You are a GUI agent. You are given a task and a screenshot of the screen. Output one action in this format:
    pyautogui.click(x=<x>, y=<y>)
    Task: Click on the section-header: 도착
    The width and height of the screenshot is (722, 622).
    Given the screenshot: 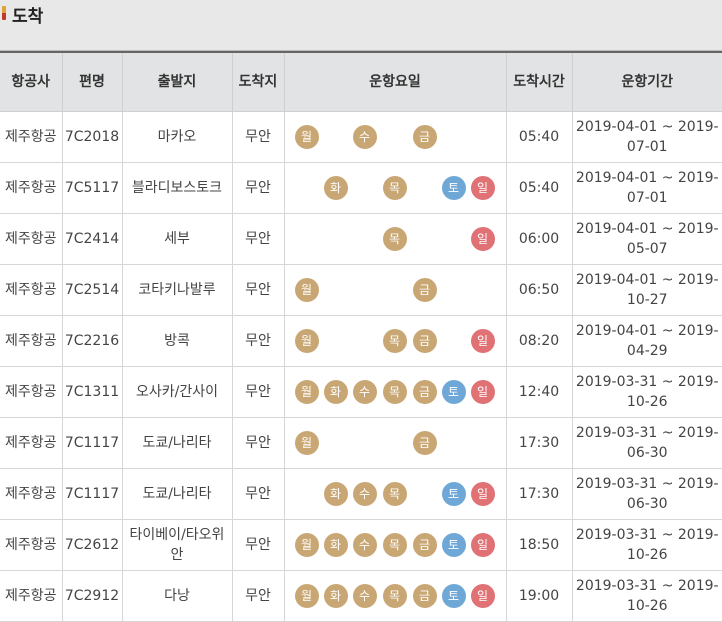 What is the action you would take?
    pyautogui.click(x=361, y=25)
    